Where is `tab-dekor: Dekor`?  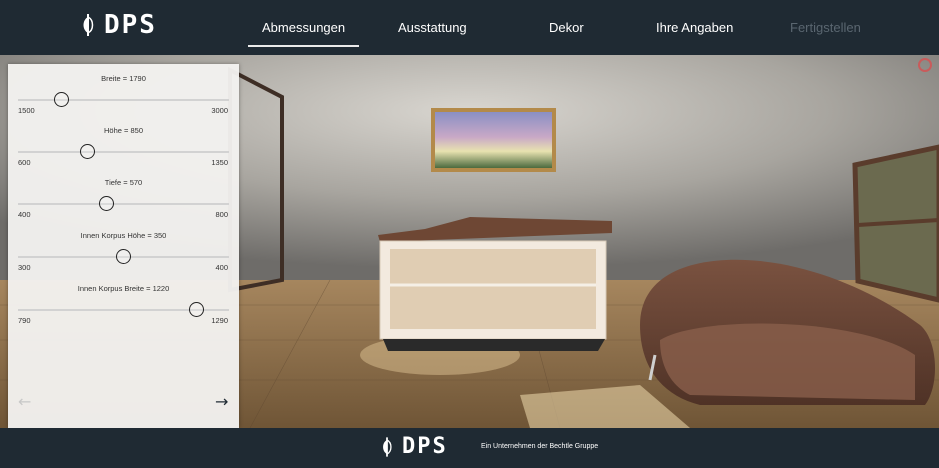 tab-dekor: Dekor is located at coordinates (566, 27).